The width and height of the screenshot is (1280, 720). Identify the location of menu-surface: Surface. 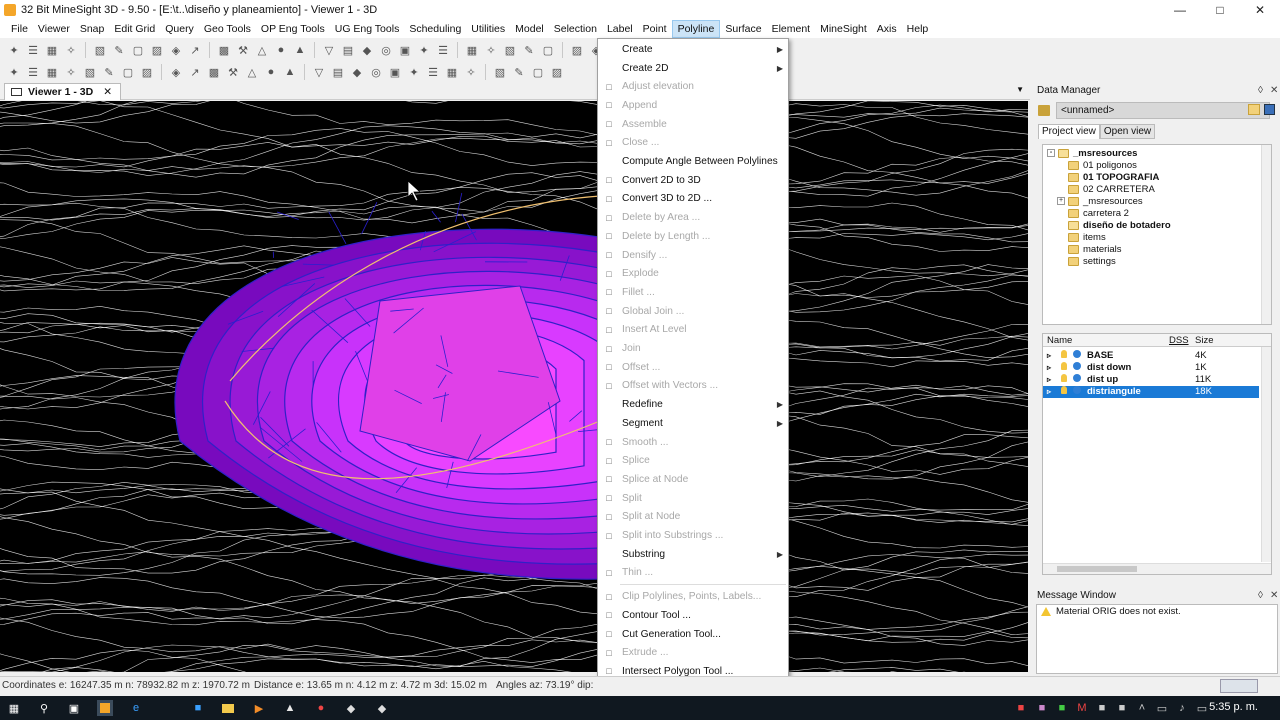
(743, 29).